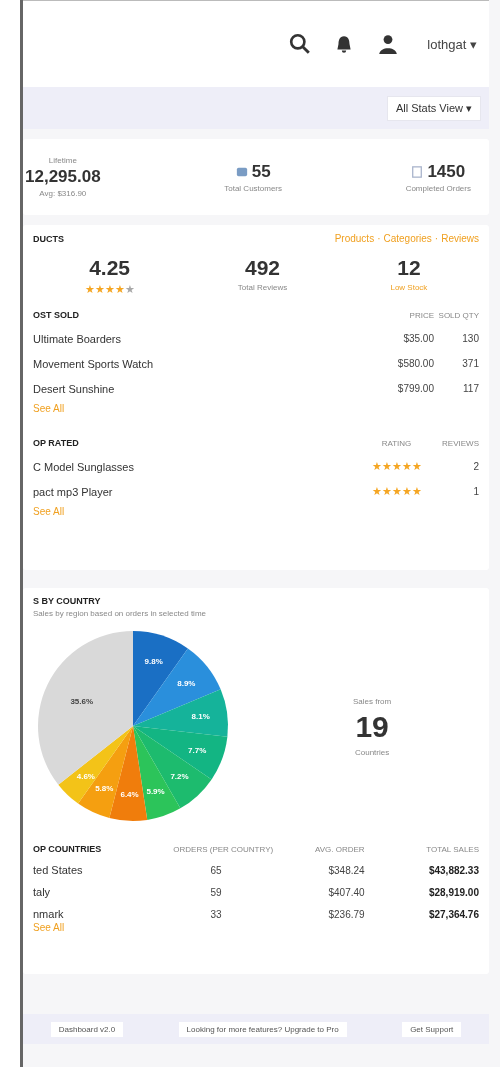 This screenshot has width=500, height=1067. I want to click on stat-value: 12, so click(409, 268).